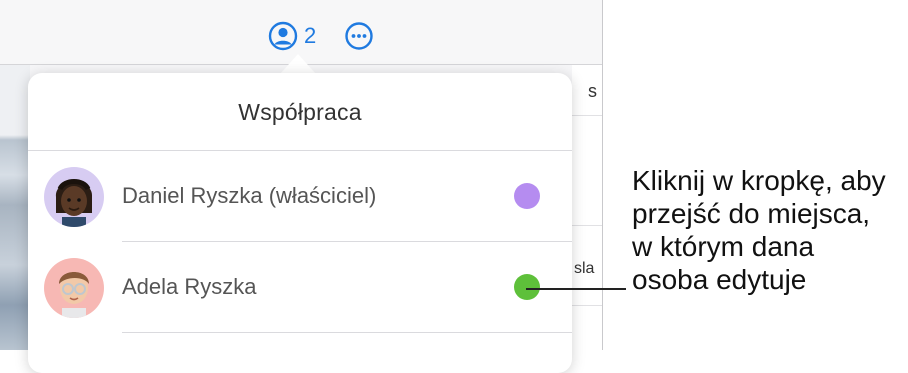  What do you see at coordinates (15, 207) in the screenshot?
I see `document-content-left` at bounding box center [15, 207].